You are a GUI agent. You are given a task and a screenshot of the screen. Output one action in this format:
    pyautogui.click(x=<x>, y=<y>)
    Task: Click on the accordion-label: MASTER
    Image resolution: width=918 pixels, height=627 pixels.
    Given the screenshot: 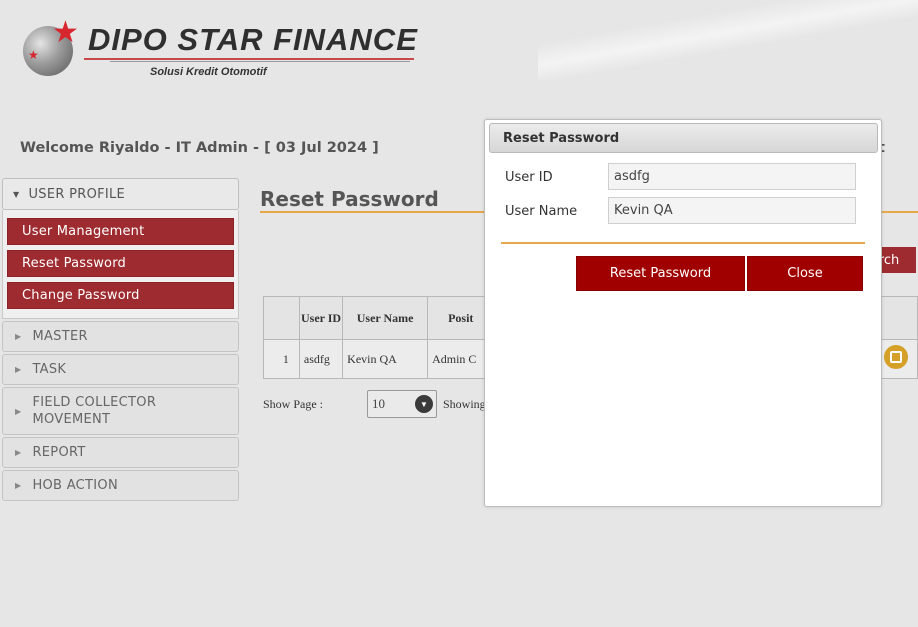 What is the action you would take?
    pyautogui.click(x=60, y=336)
    